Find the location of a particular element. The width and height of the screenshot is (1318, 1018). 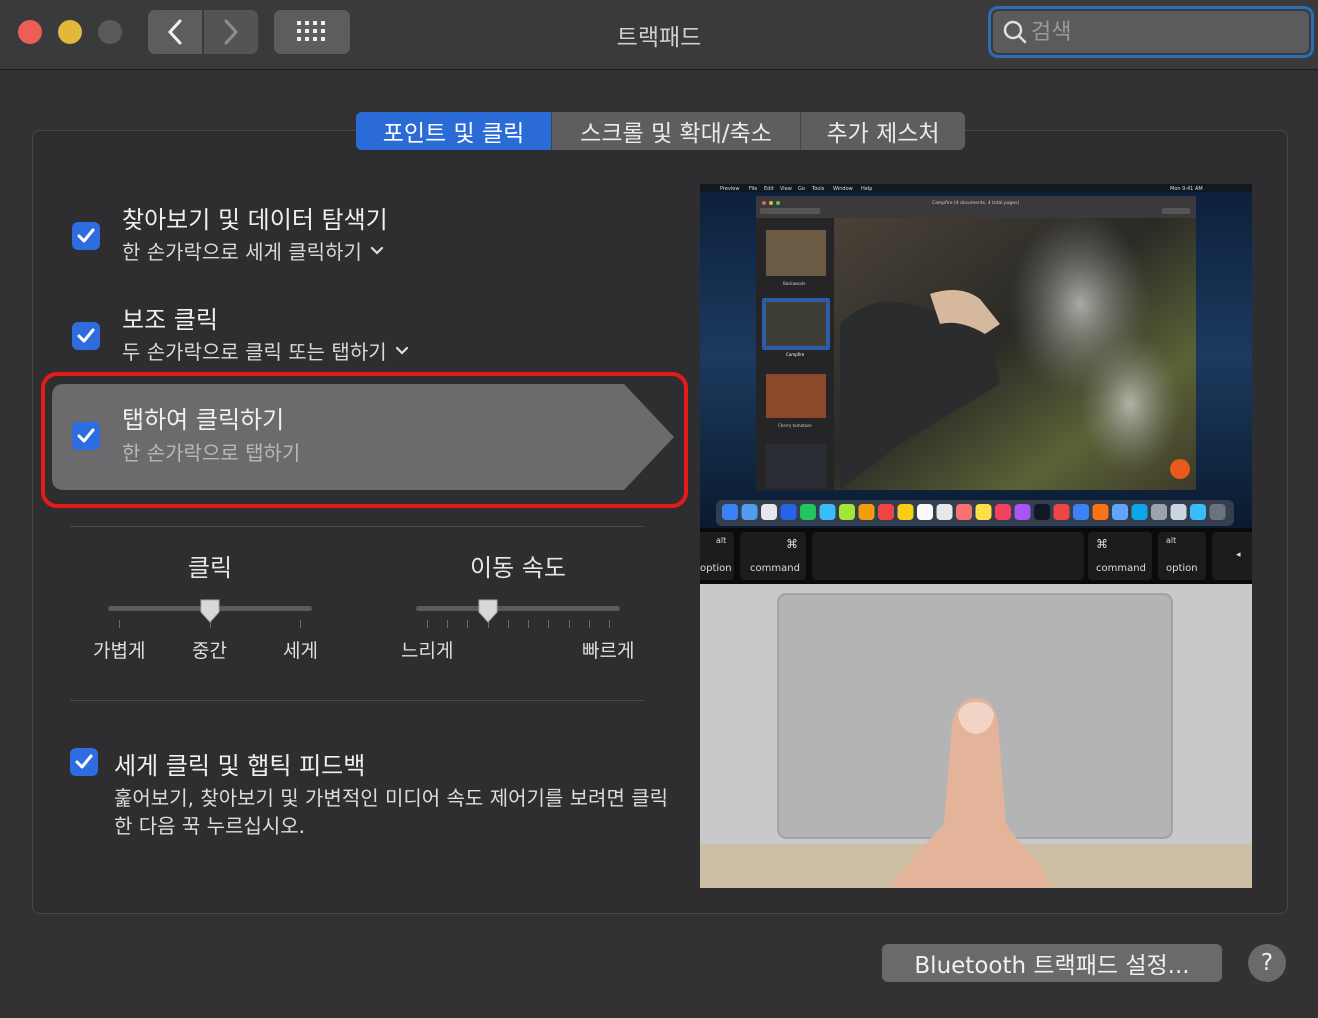

title-bar: 트랙패드 is located at coordinates (659, 35).